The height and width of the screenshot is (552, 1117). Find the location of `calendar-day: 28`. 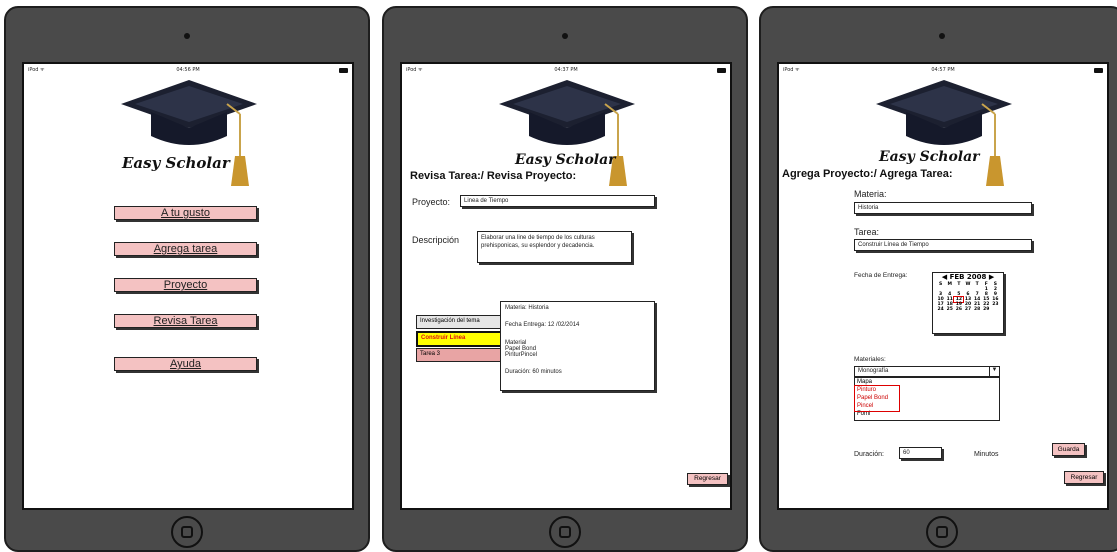

calendar-day: 28 is located at coordinates (977, 309).